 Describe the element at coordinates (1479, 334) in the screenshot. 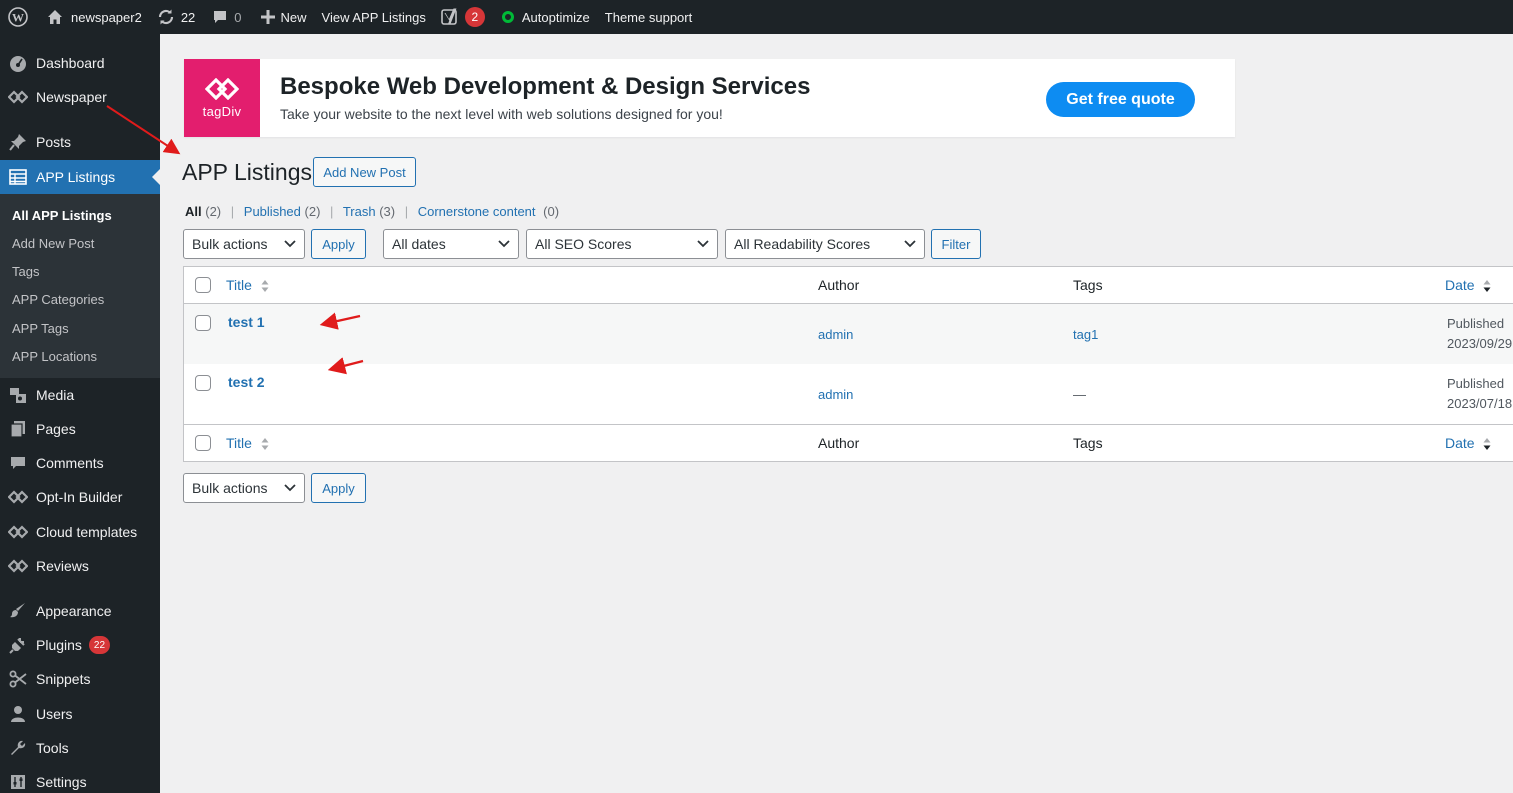

I see `post-date: Published 2023/09/29` at that location.